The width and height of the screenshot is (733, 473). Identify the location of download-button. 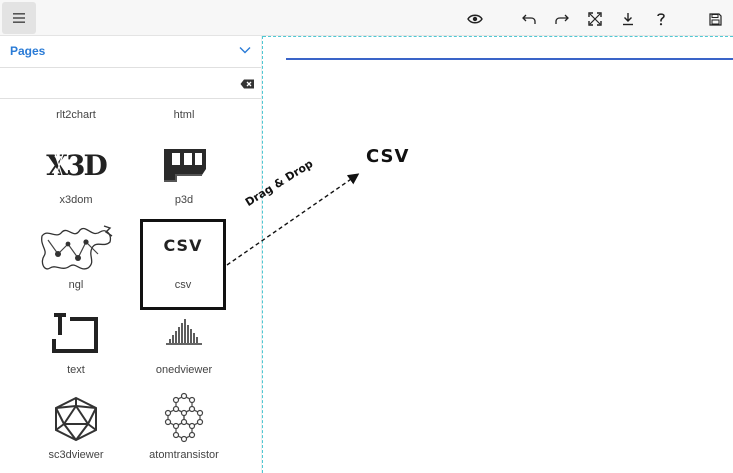
(628, 19).